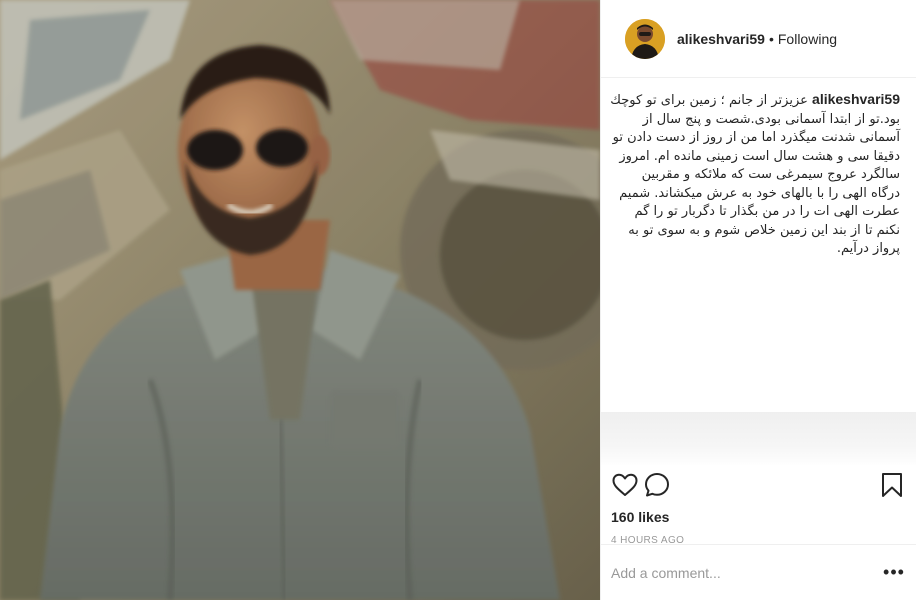  I want to click on more-options-icon: •••, so click(894, 573).